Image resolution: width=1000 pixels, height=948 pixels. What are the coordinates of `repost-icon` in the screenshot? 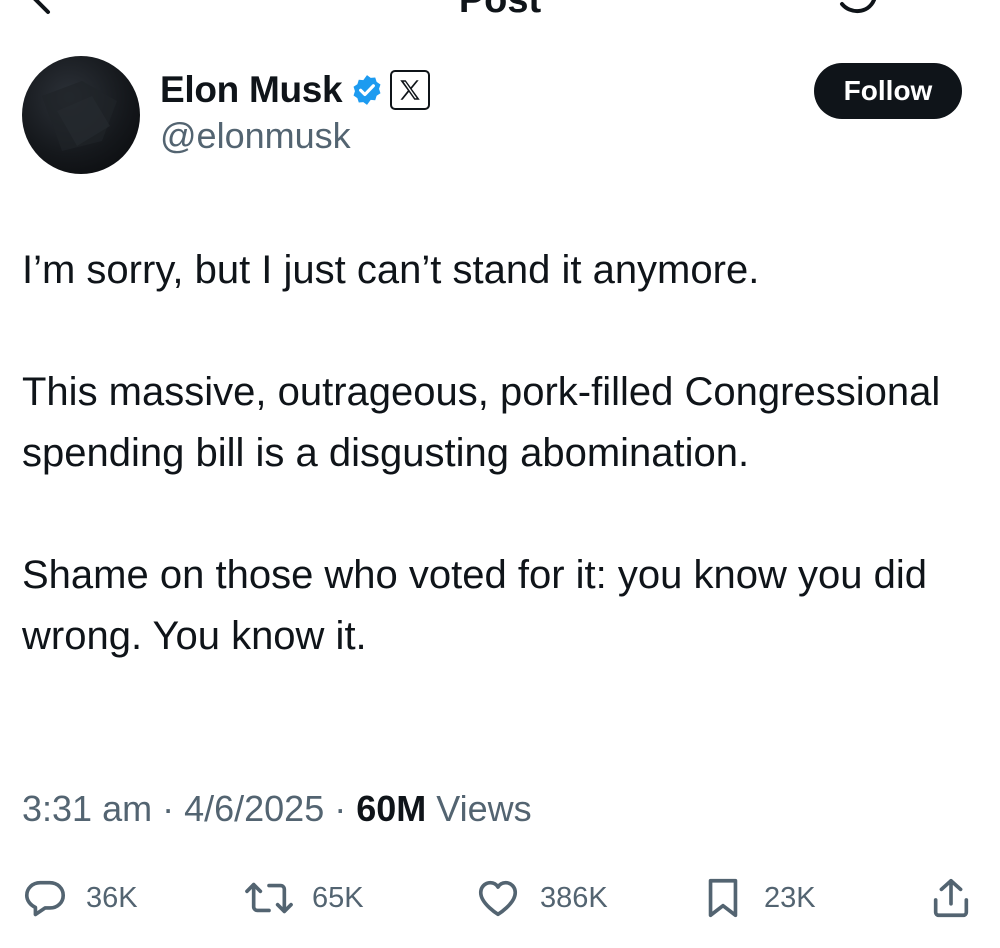 It's located at (269, 898).